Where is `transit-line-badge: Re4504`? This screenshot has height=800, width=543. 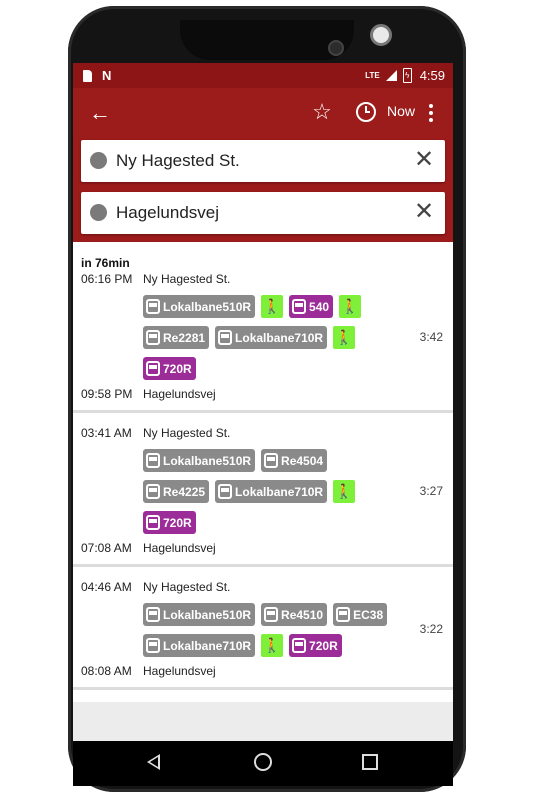 transit-line-badge: Re4504 is located at coordinates (294, 460).